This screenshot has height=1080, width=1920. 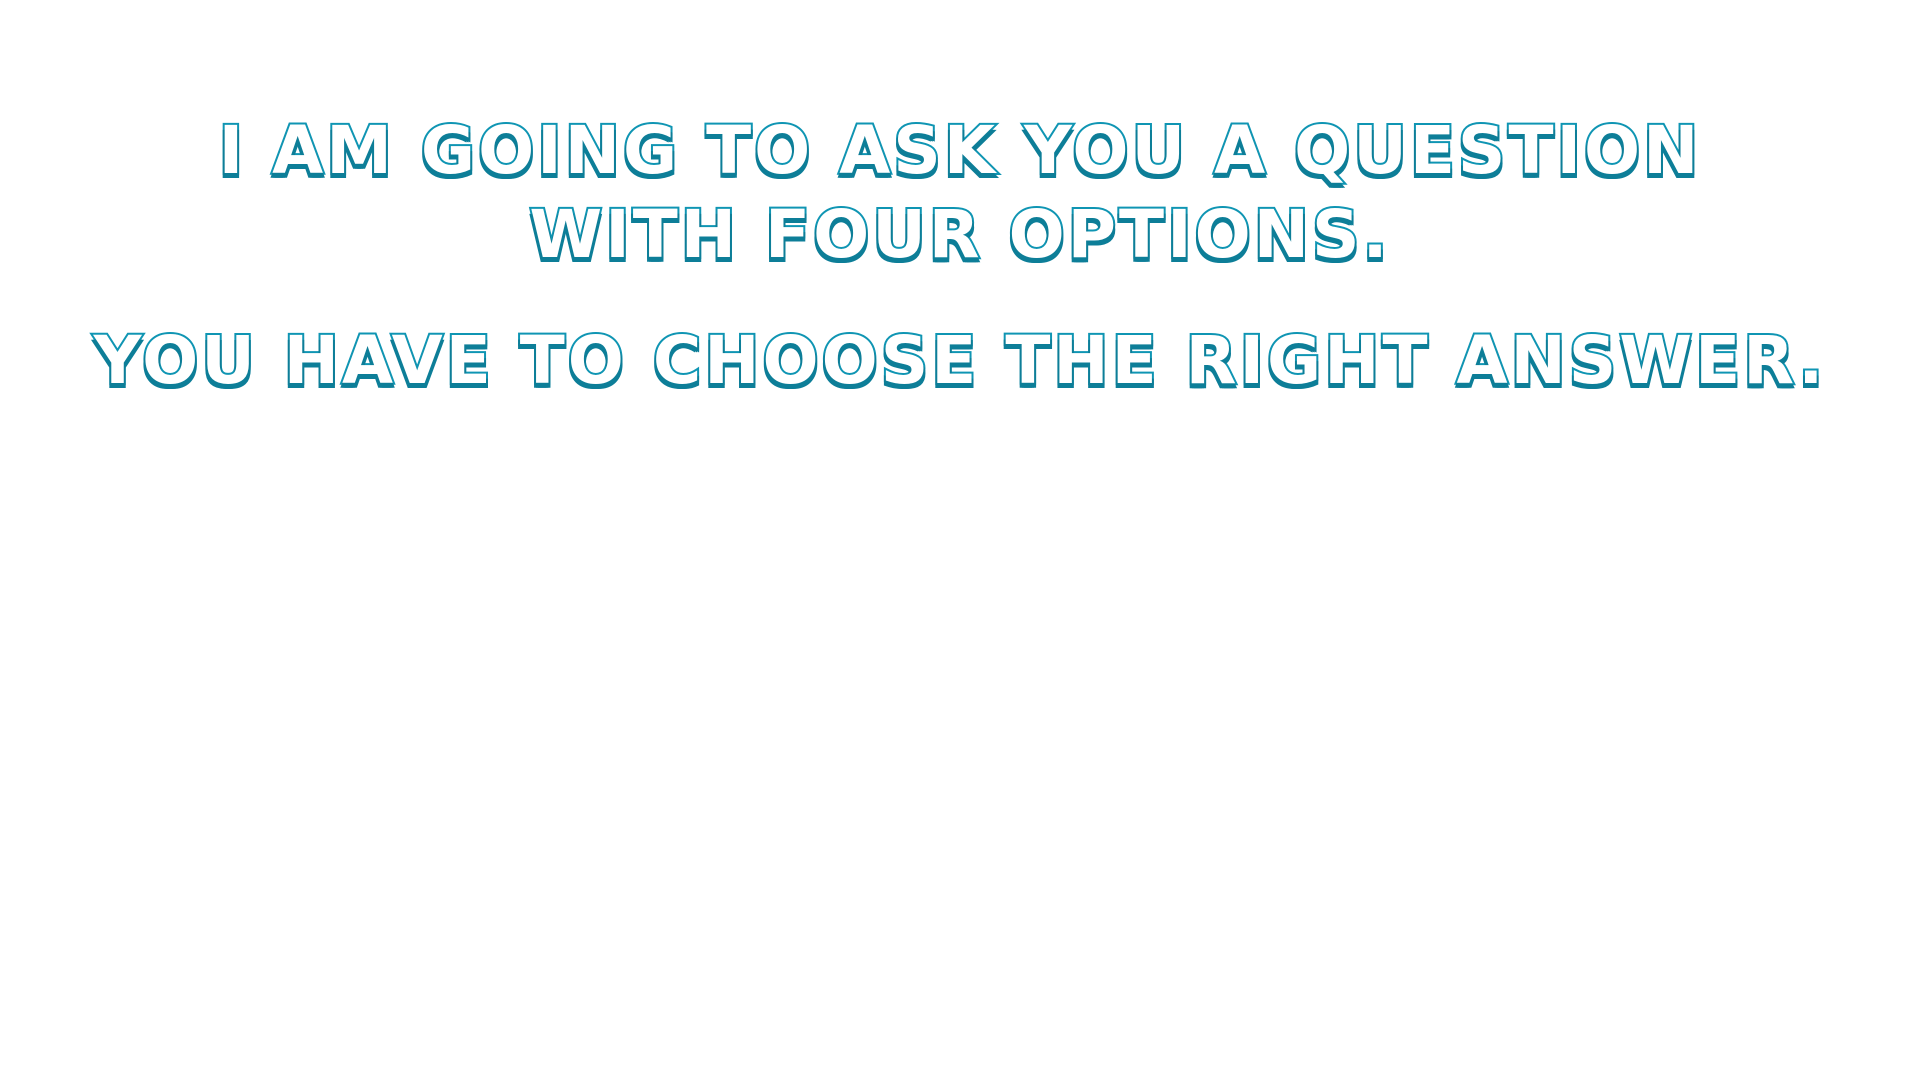 I want to click on instruction-line-3: YOU HAVE TO CHOOSE THE RIGHT ANSWER., so click(x=959, y=360).